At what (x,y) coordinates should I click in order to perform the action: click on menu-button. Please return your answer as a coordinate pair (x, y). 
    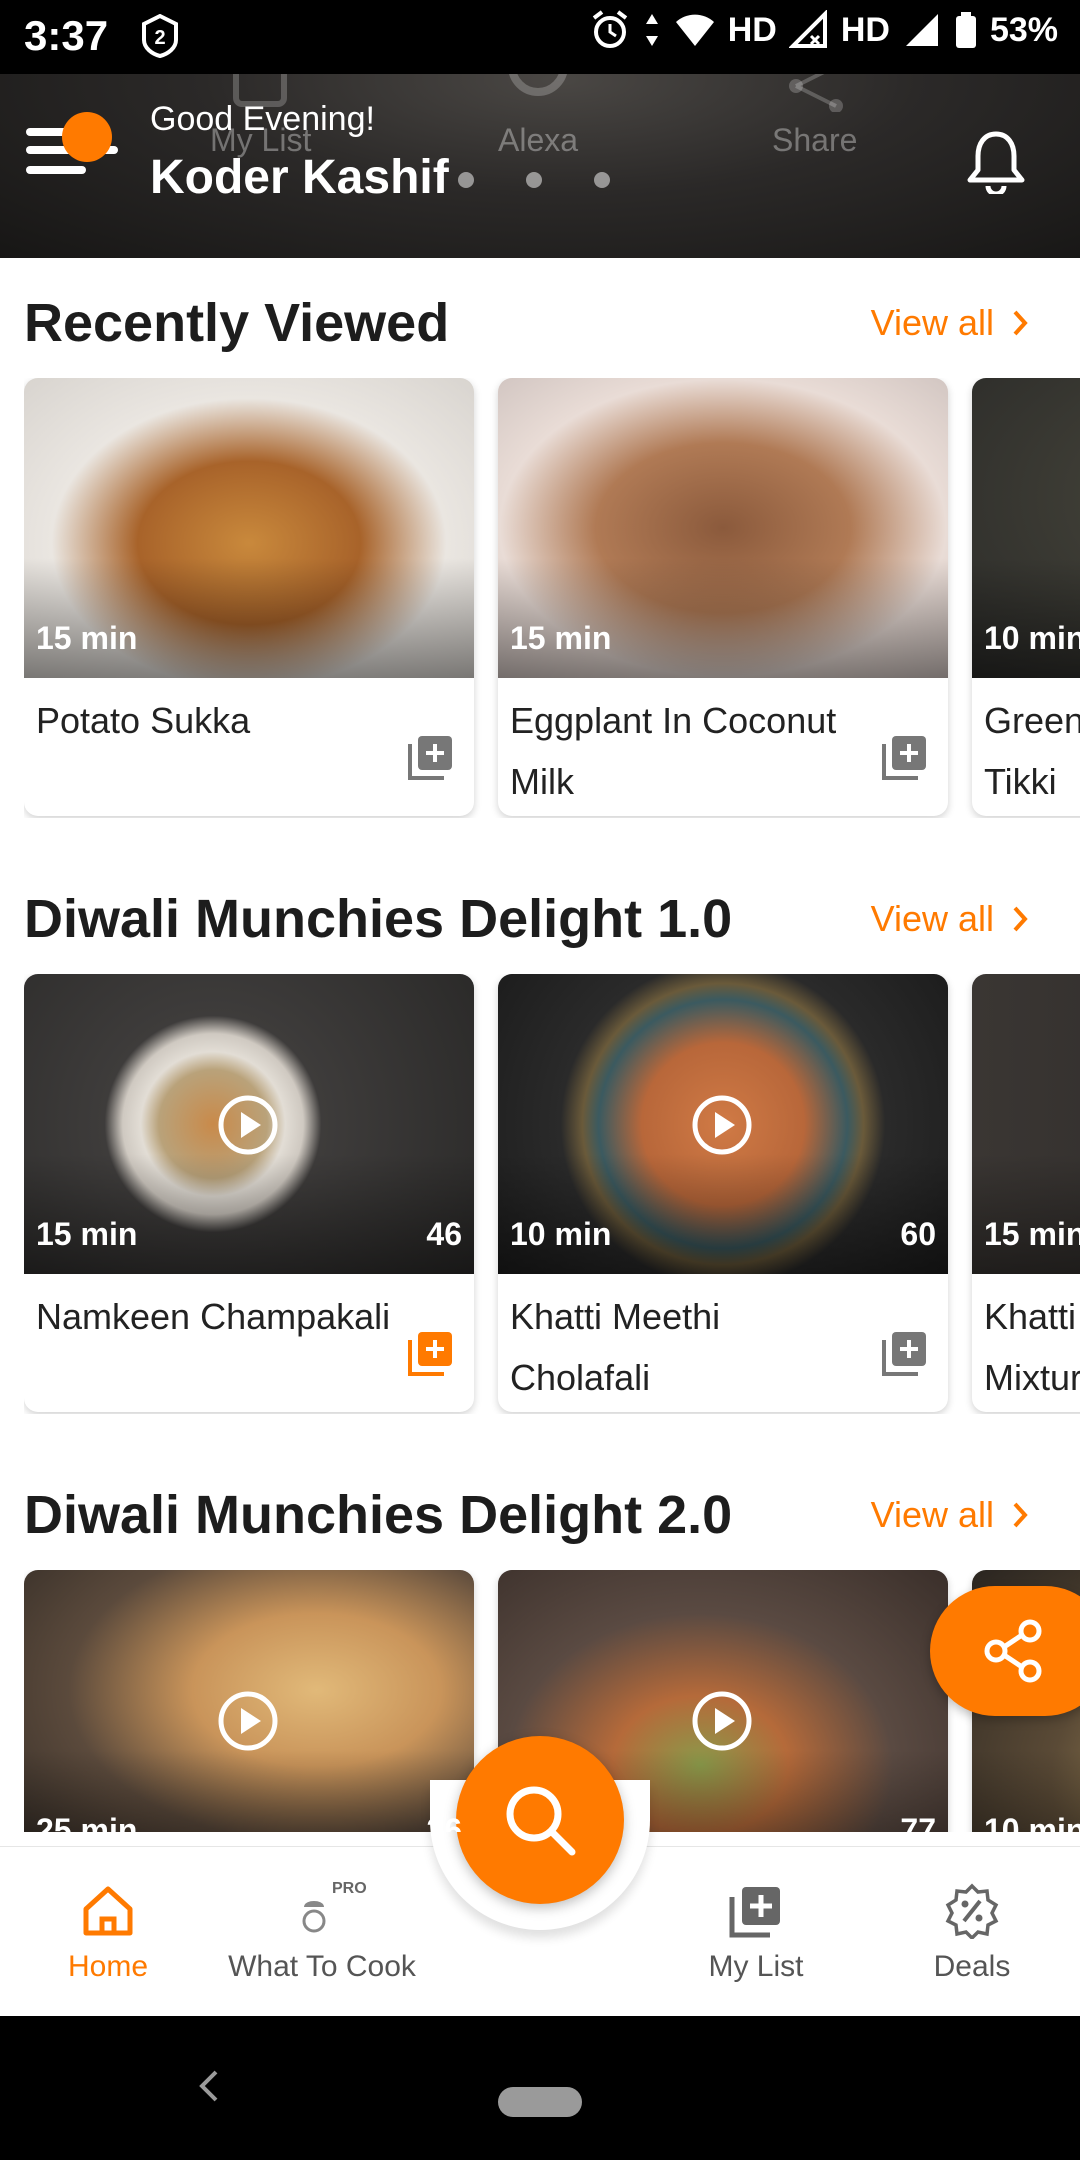
    Looking at the image, I should click on (74, 152).